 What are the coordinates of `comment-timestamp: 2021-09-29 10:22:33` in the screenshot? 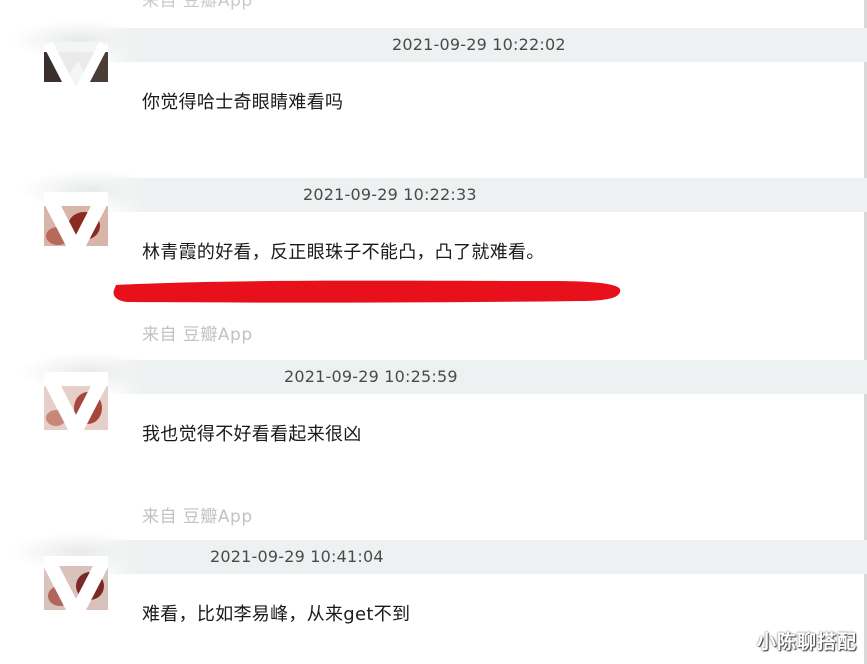 It's located at (390, 194).